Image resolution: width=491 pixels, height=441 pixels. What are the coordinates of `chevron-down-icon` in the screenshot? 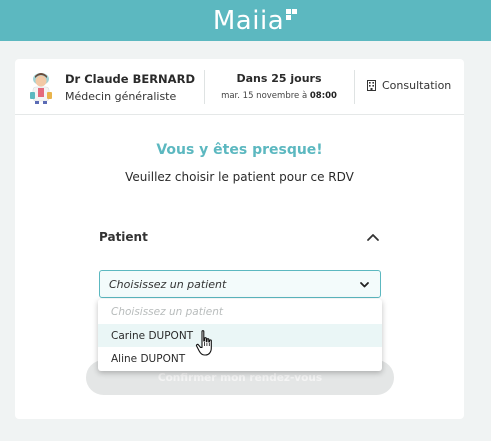 It's located at (364, 285).